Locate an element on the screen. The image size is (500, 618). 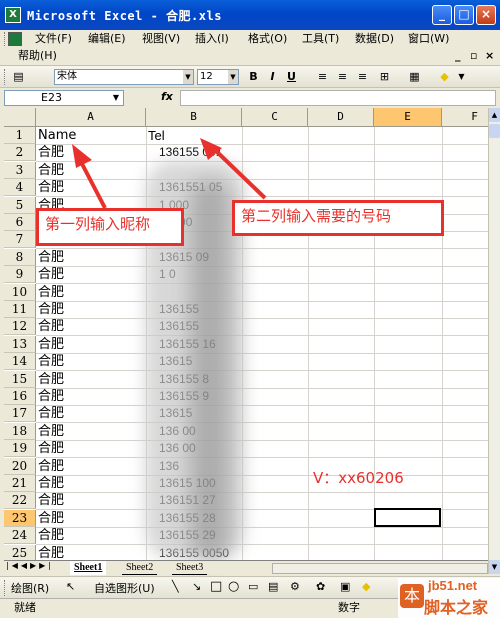
site-logo-icon: 本 is located at coordinates (412, 596).